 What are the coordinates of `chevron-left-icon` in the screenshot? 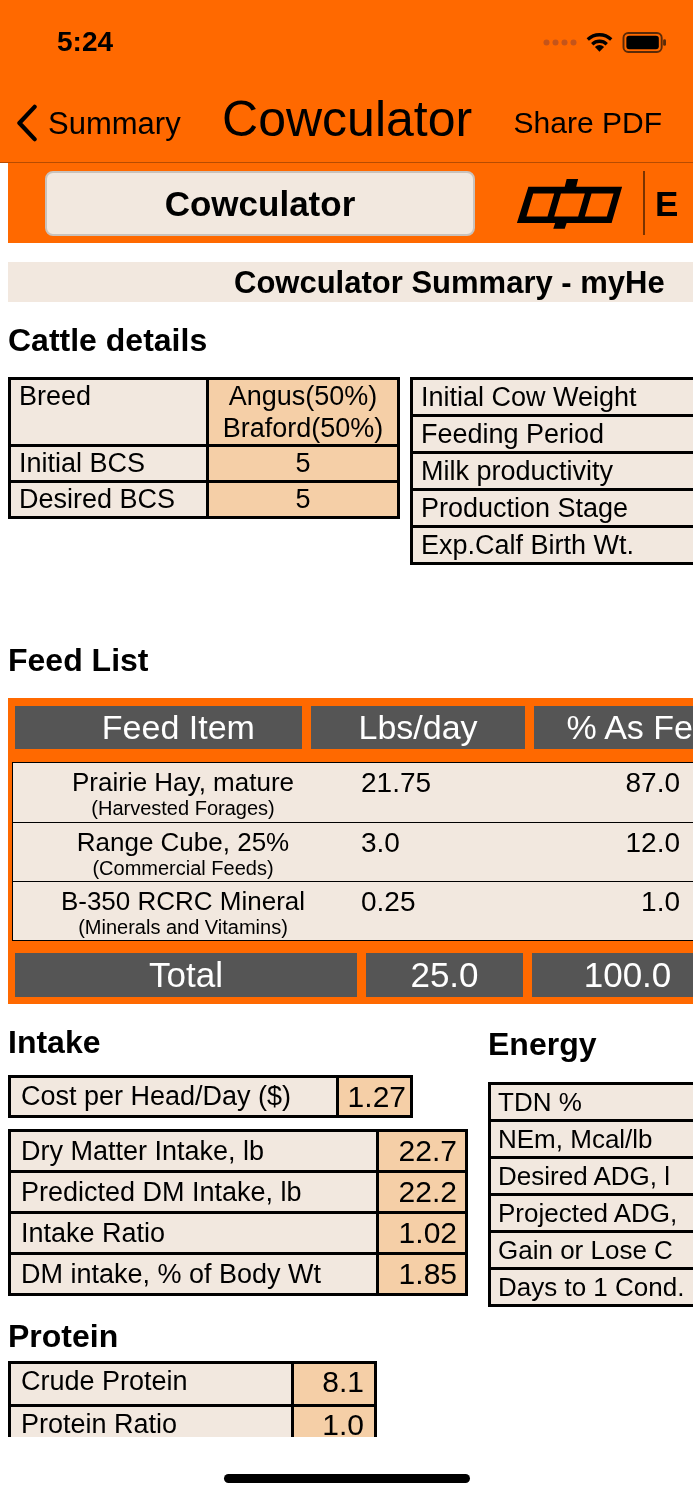 It's located at (27, 123).